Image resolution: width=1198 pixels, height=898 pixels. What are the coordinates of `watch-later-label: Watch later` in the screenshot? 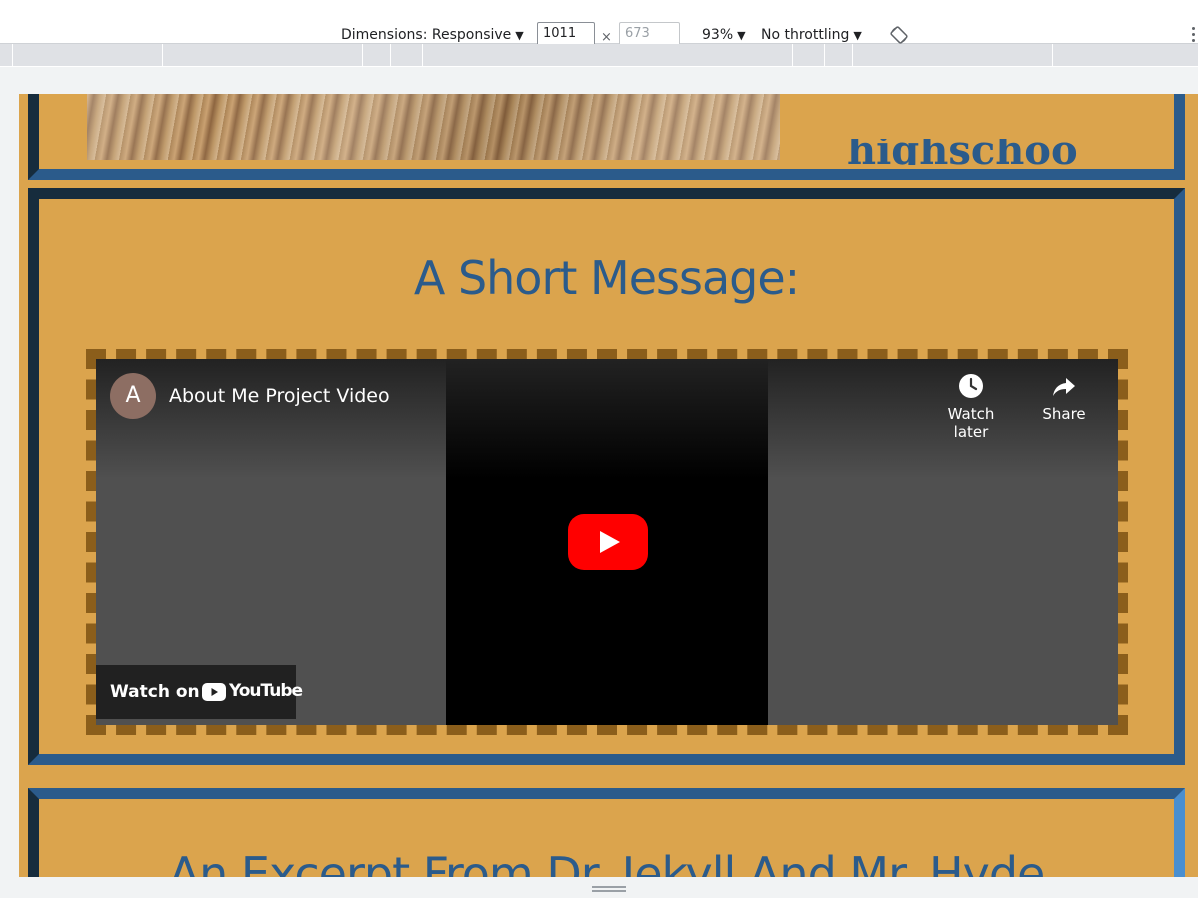 It's located at (971, 423).